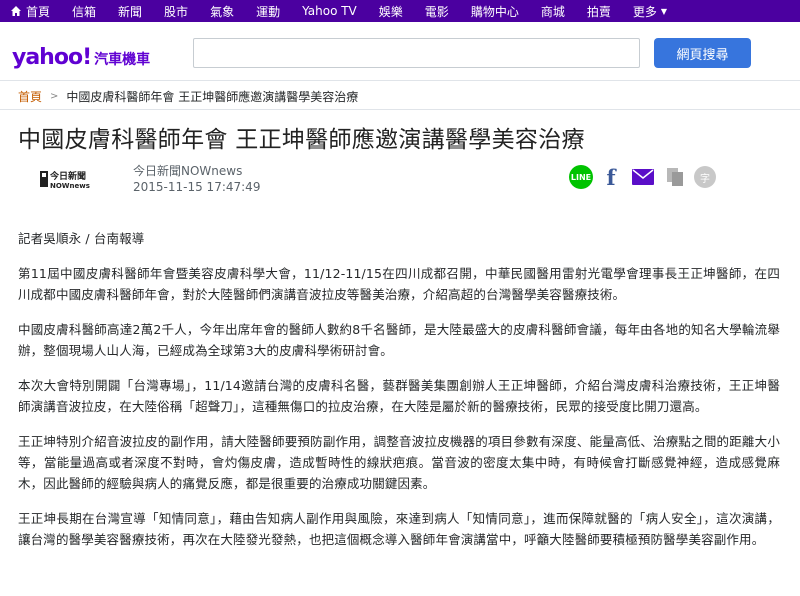 The width and height of the screenshot is (800, 596). Describe the element at coordinates (400, 80) in the screenshot. I see `header-divider` at that location.